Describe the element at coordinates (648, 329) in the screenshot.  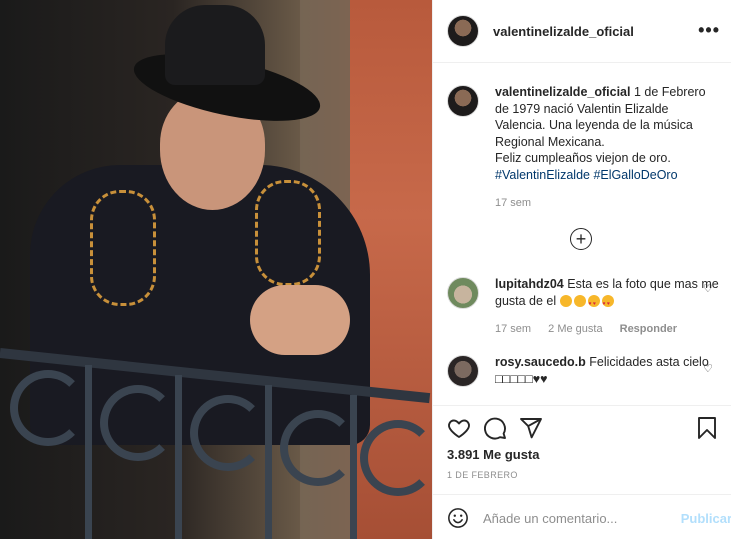
I see `reply-button: Responder` at that location.